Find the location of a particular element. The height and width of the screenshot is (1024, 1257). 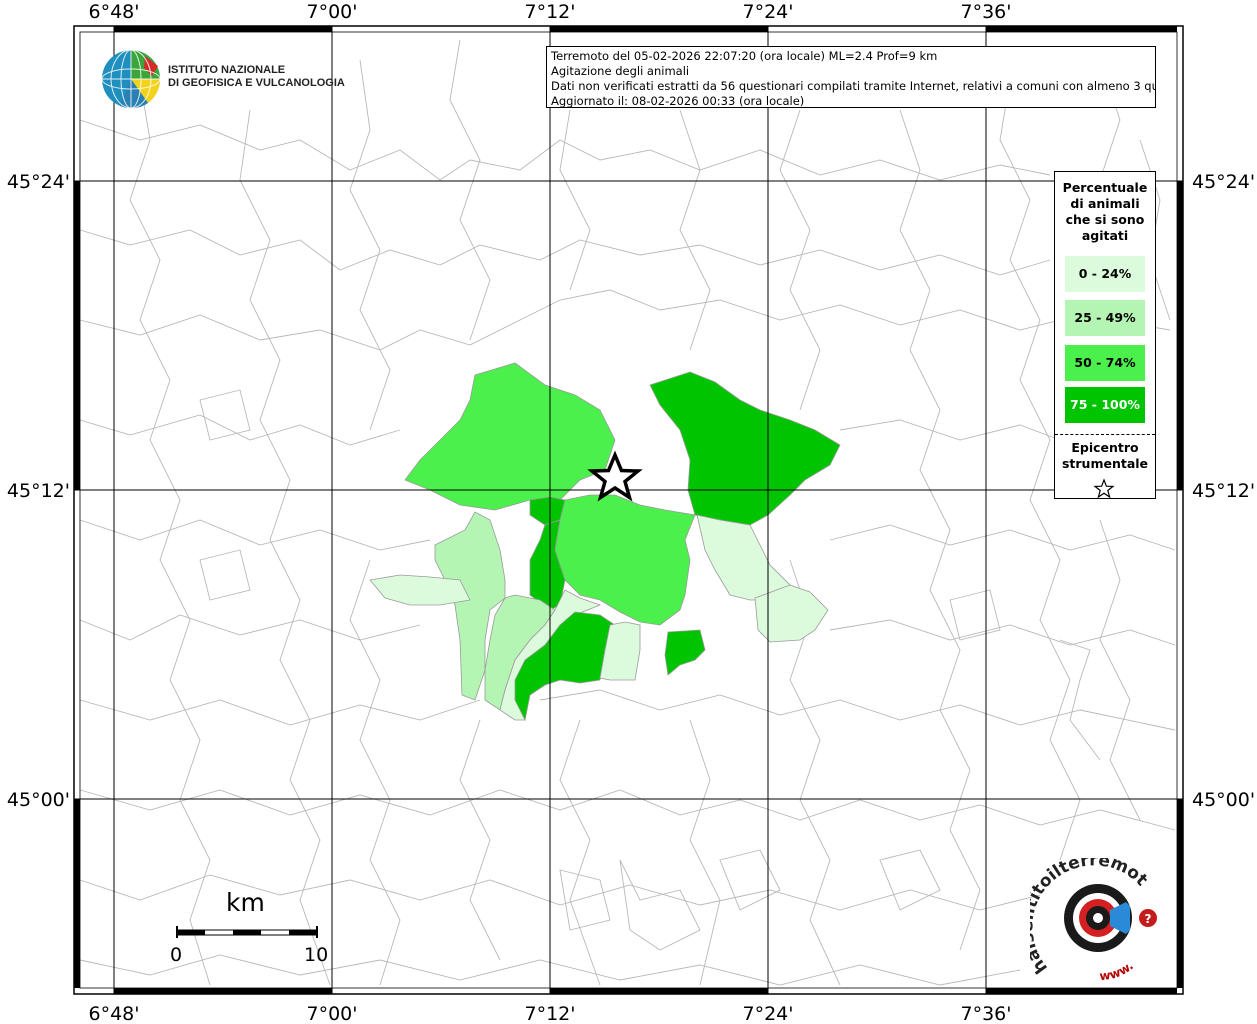

scale-bar-graphic is located at coordinates (247, 932).